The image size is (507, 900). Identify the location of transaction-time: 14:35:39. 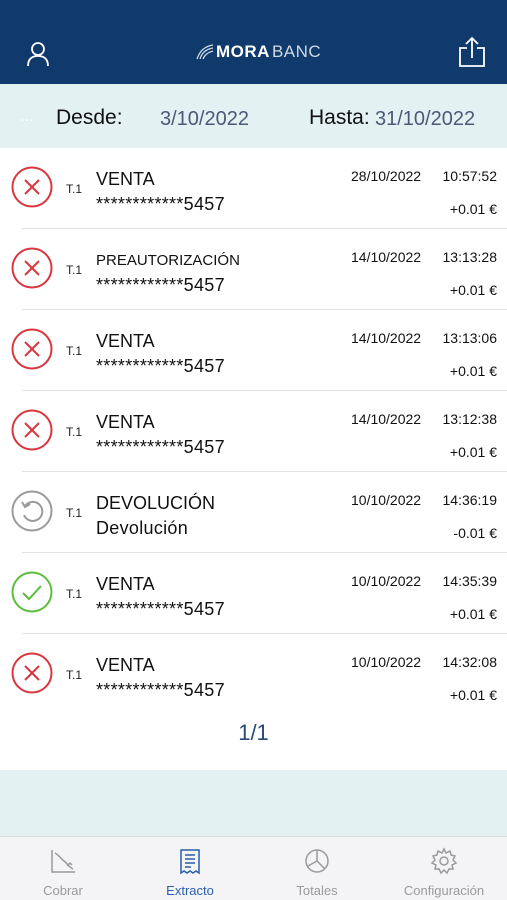
(470, 581).